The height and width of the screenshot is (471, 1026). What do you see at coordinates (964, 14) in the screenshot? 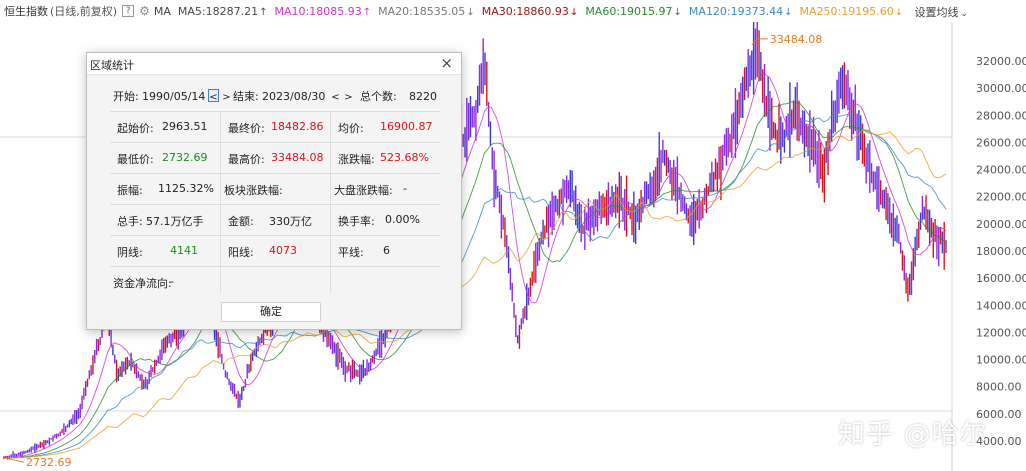
I see `chevron-down-icon: ⌄` at bounding box center [964, 14].